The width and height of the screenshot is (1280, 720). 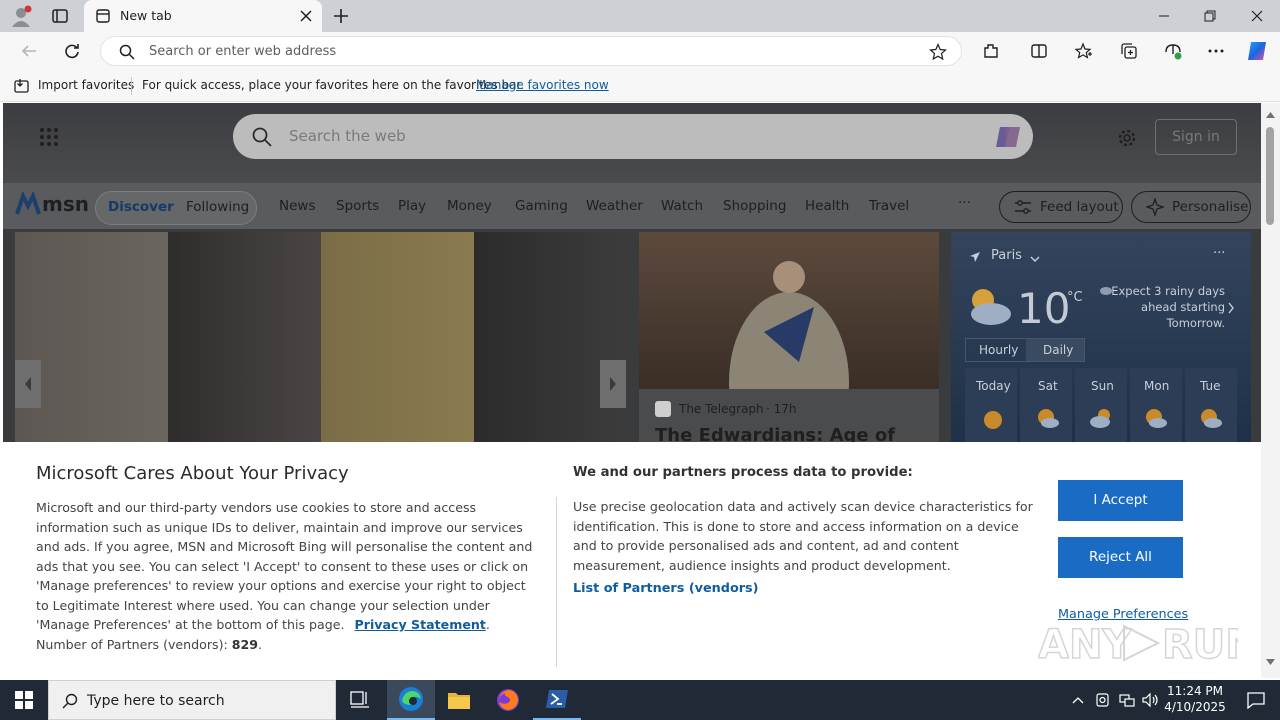 What do you see at coordinates (1039, 51) in the screenshot?
I see `split-screen-icon` at bounding box center [1039, 51].